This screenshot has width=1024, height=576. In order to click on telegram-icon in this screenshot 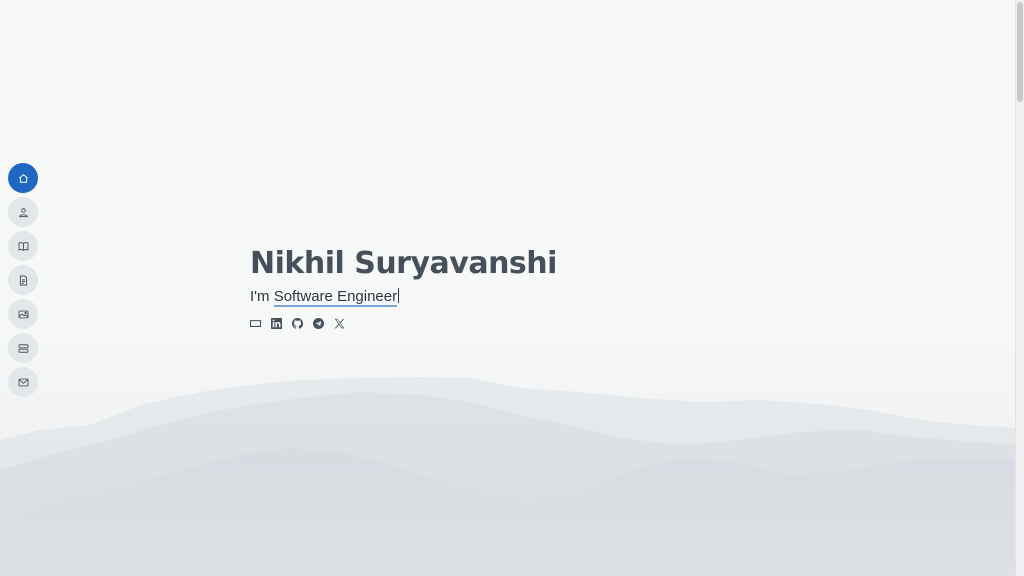, I will do `click(318, 323)`.